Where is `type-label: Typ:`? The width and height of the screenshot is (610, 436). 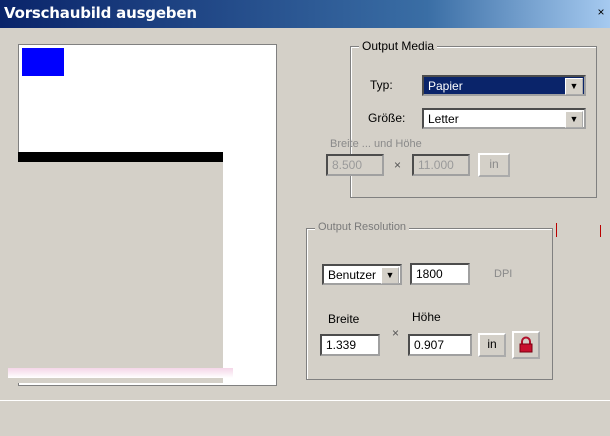
type-label: Typ: is located at coordinates (381, 85).